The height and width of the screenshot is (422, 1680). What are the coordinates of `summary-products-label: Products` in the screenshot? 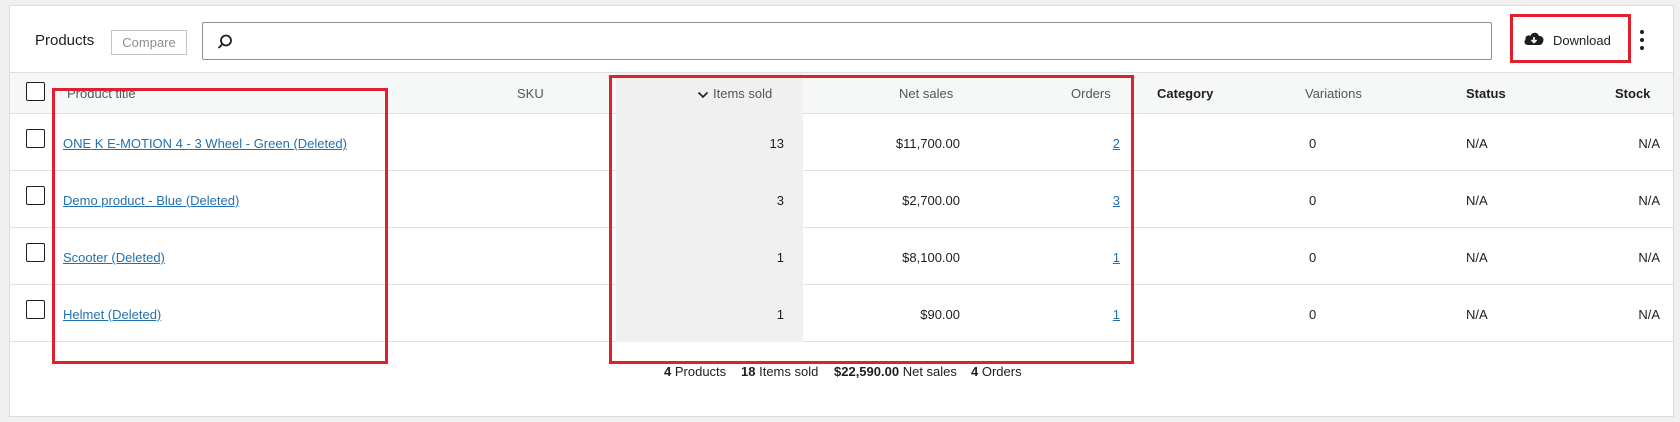 It's located at (700, 371).